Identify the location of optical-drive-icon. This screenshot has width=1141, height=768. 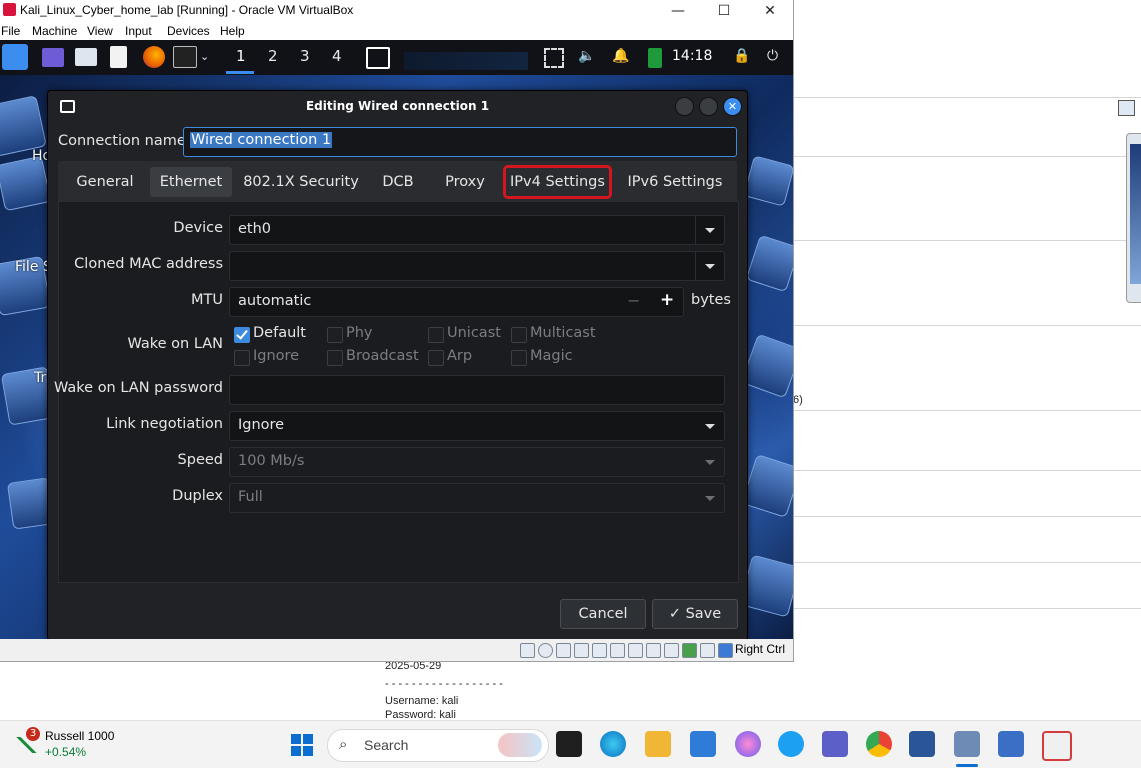
(545, 650).